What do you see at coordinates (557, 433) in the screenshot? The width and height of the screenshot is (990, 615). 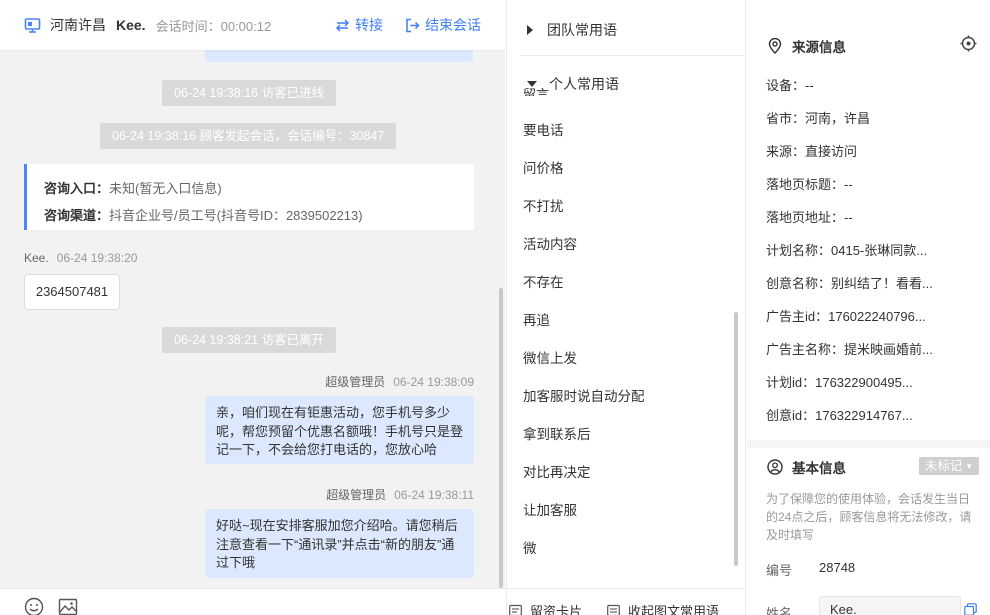 I see `phrase-item: 拿到联系后` at bounding box center [557, 433].